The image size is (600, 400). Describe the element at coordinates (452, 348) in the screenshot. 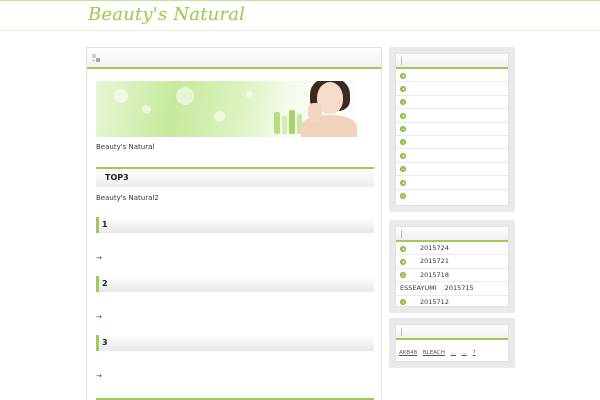

I see `tag-cloud: AKB48 BLEACH ... ... ?` at that location.